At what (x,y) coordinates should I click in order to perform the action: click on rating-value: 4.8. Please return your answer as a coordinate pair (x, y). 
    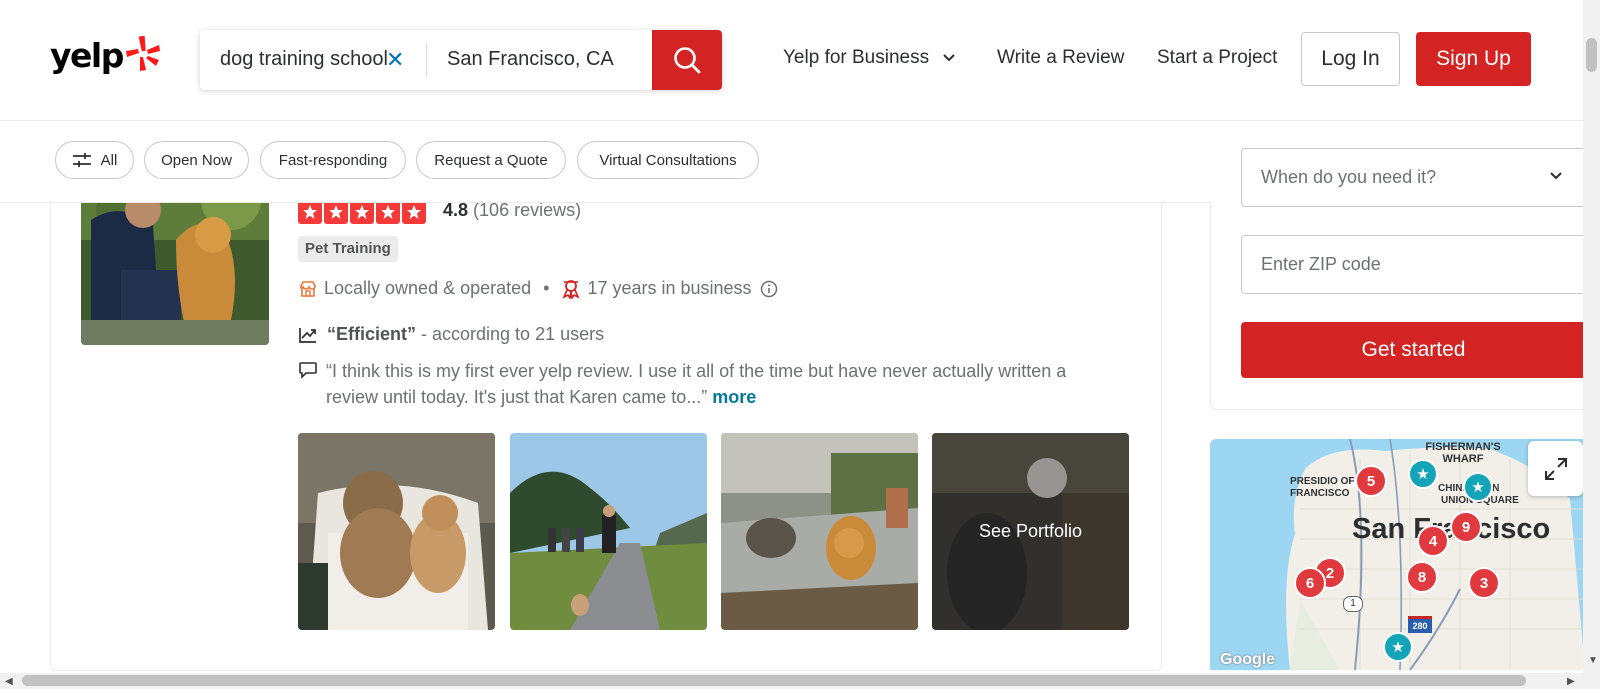
    Looking at the image, I should click on (456, 210).